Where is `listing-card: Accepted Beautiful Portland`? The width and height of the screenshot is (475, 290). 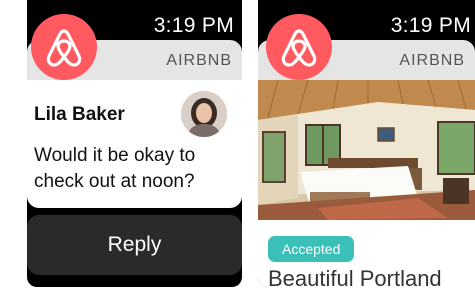 listing-card: Accepted Beautiful Portland is located at coordinates (366, 253).